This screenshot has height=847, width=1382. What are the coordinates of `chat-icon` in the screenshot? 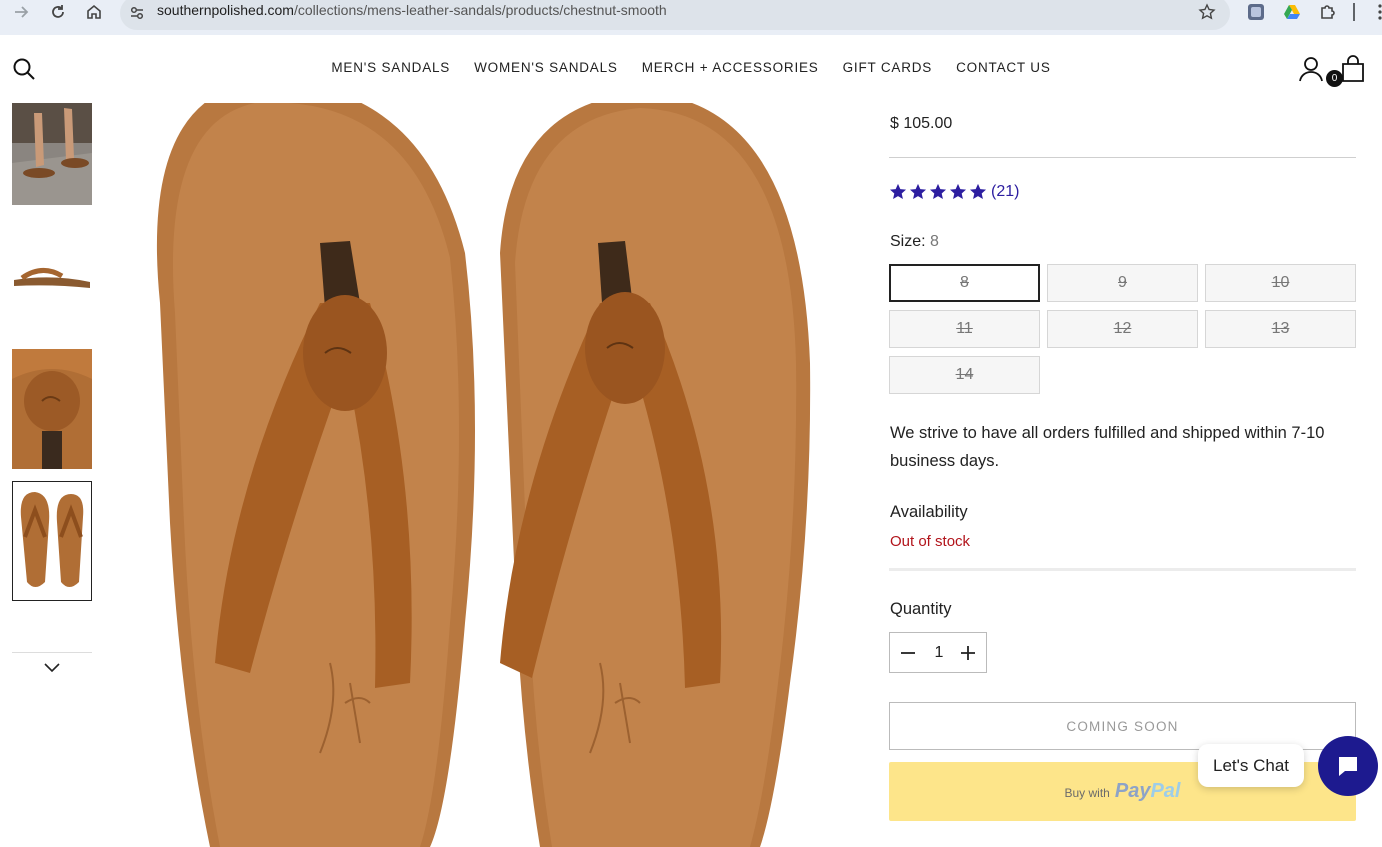 It's located at (1348, 766).